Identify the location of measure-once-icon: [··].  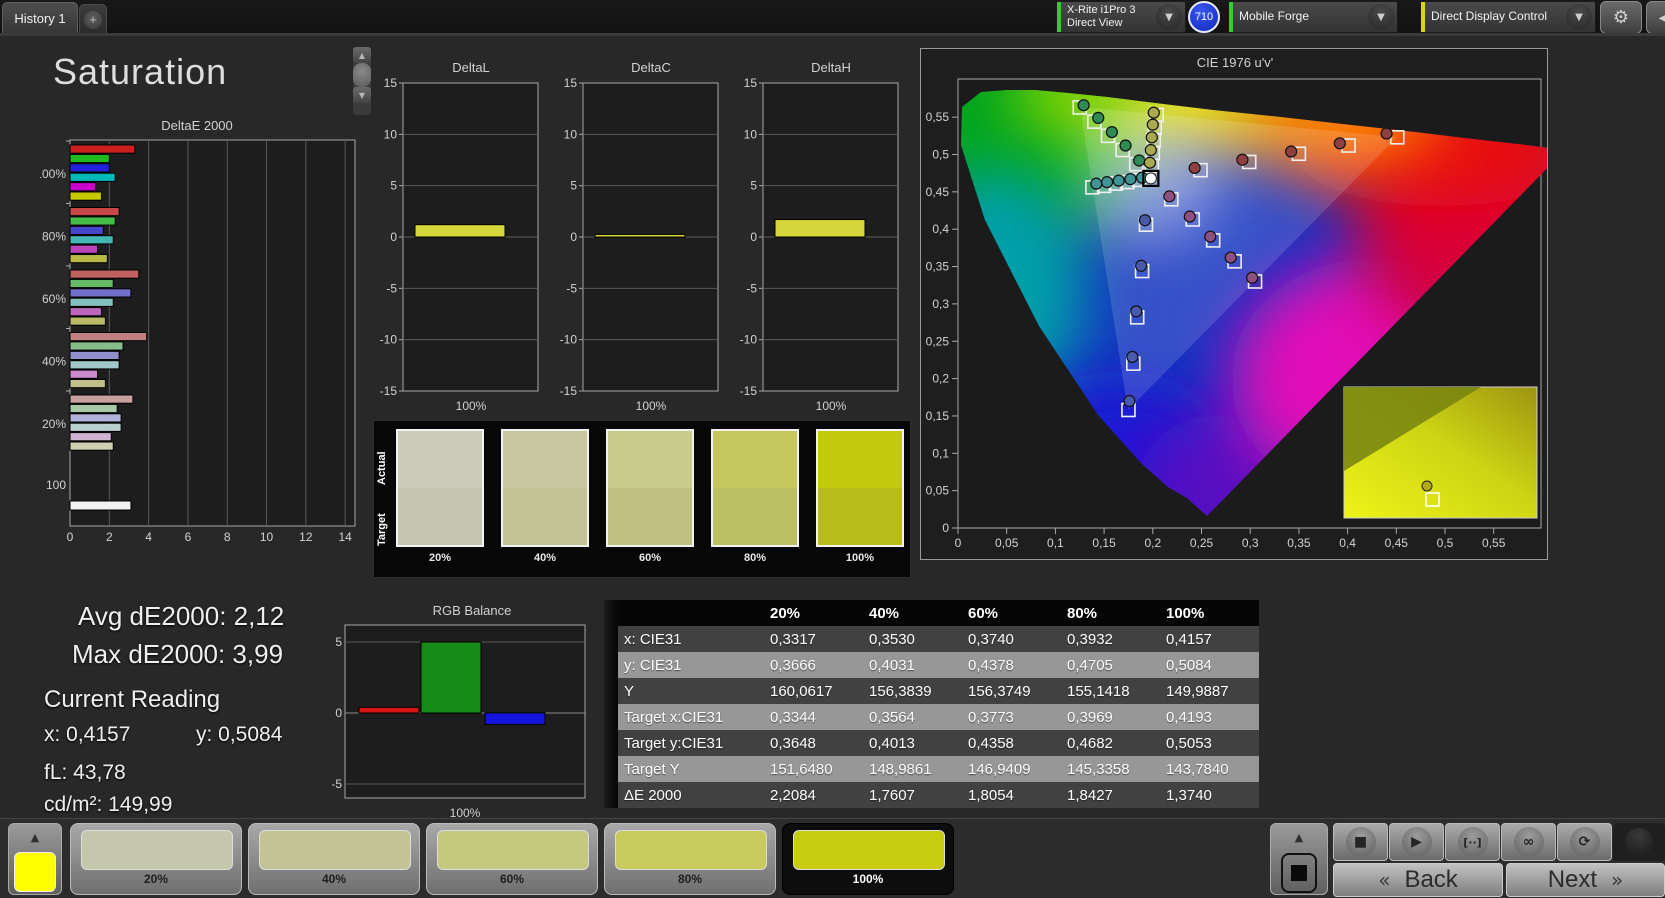
(1472, 842).